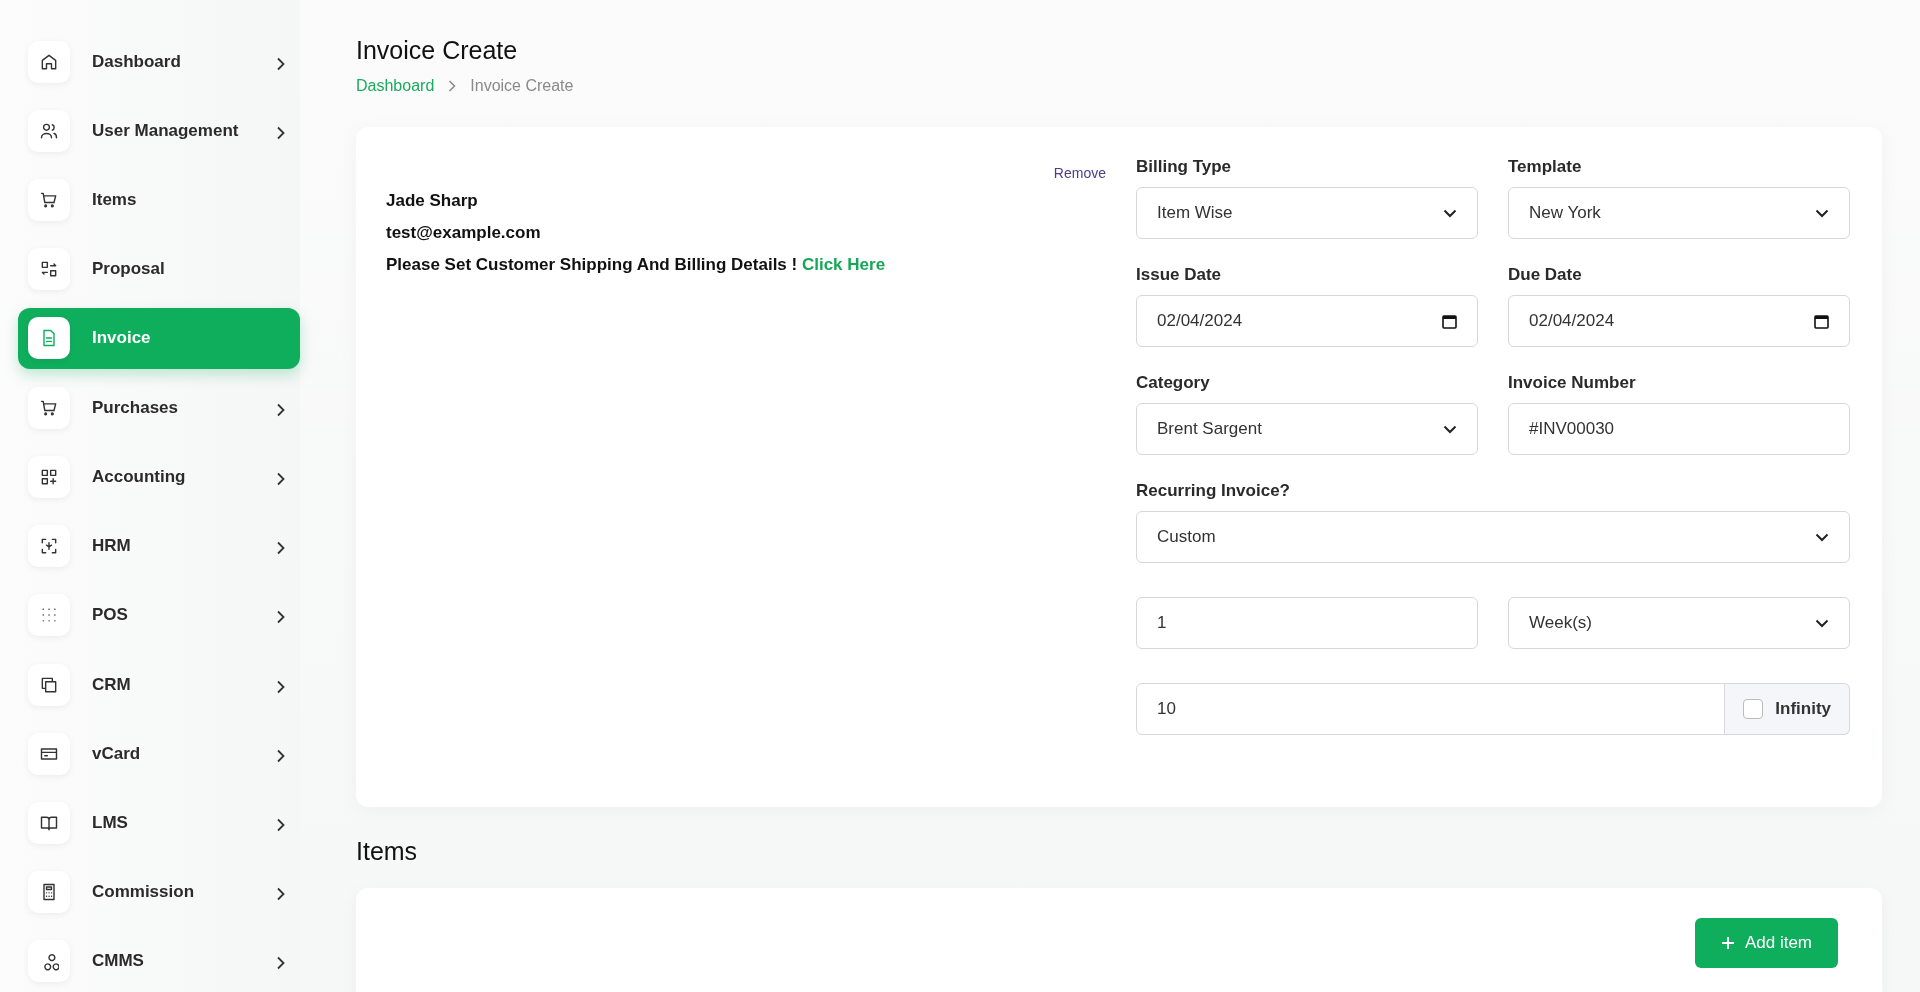 This screenshot has width=1920, height=992. I want to click on sidebar-item: Items, so click(159, 200).